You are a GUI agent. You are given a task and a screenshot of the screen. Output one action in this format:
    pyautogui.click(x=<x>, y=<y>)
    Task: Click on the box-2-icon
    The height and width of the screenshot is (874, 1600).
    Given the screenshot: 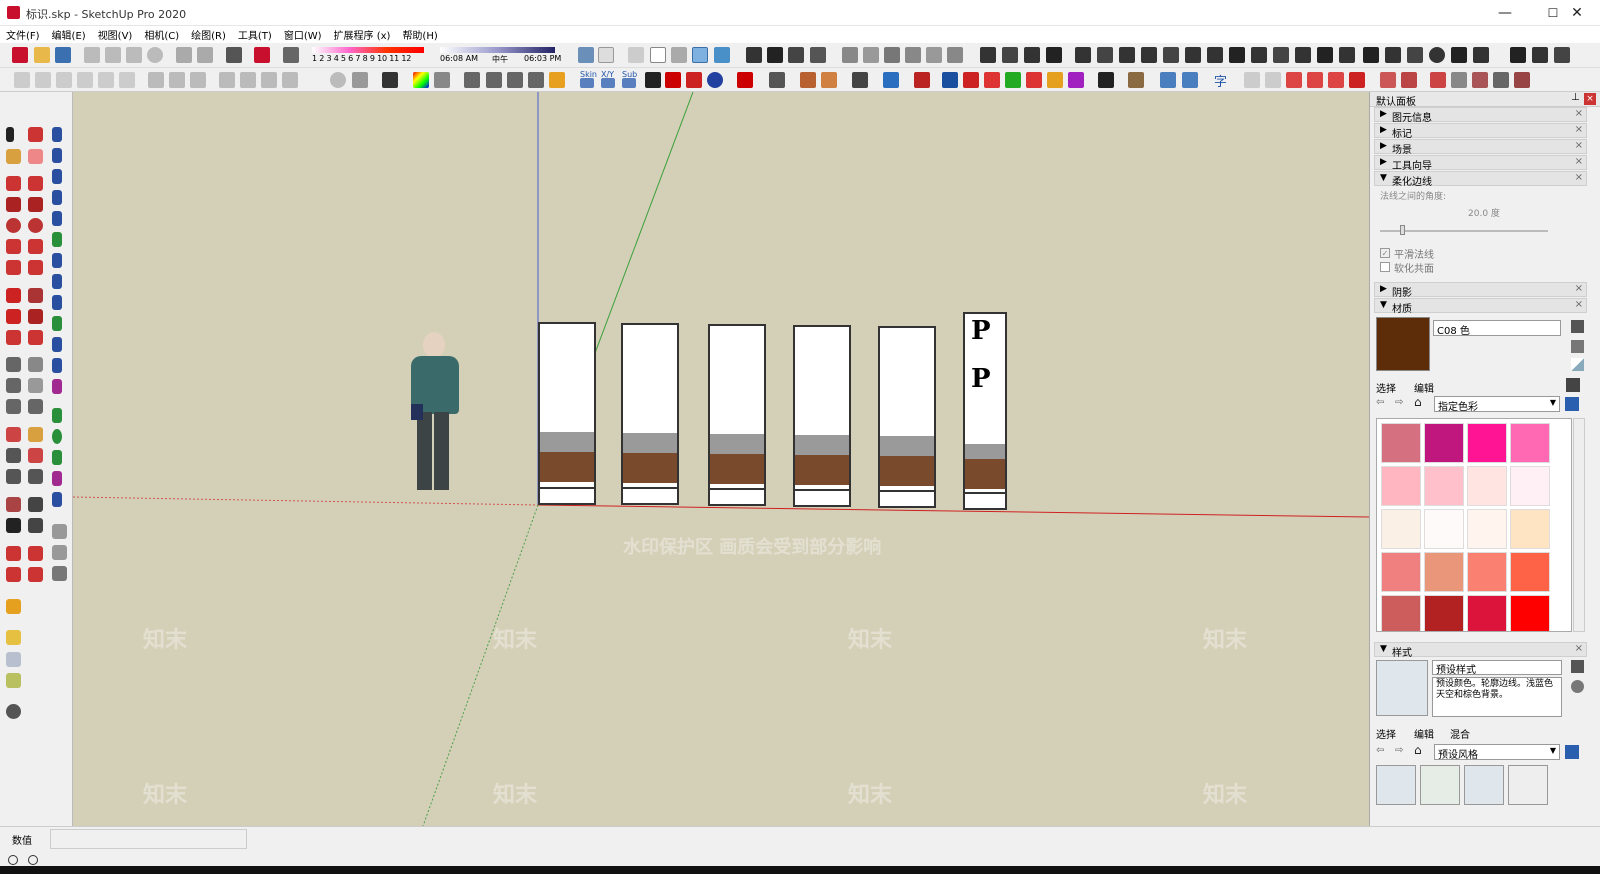 What is the action you would take?
    pyautogui.click(x=1273, y=80)
    